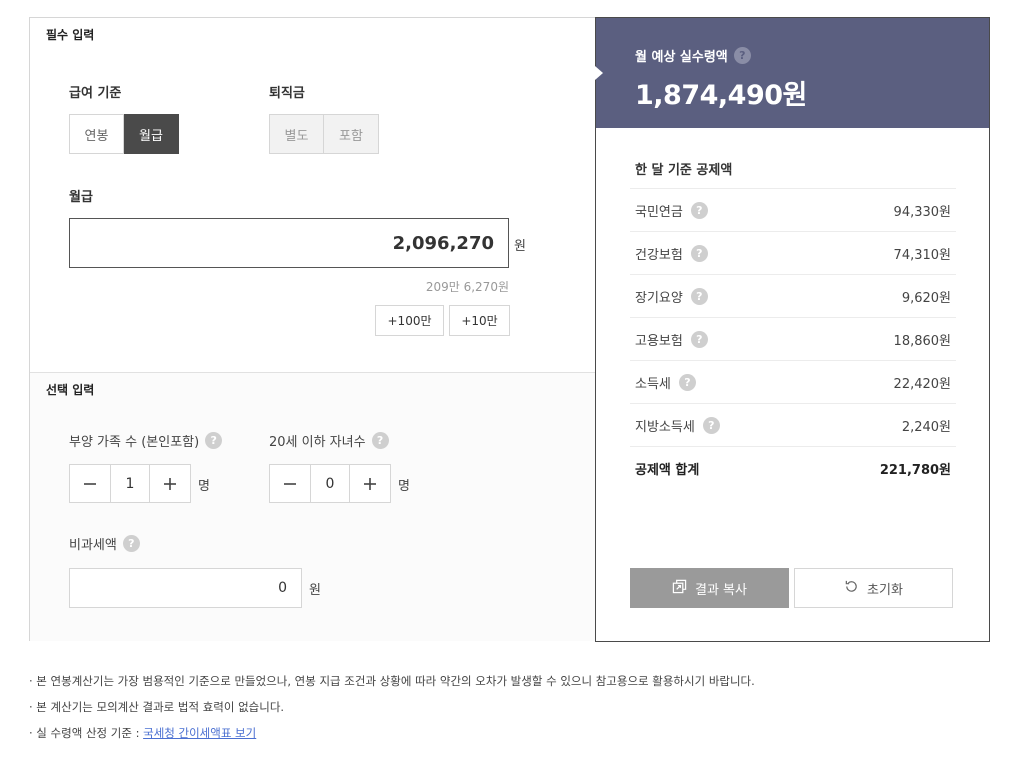 This screenshot has width=1035, height=760. I want to click on severance-label: 퇴직금, so click(287, 93).